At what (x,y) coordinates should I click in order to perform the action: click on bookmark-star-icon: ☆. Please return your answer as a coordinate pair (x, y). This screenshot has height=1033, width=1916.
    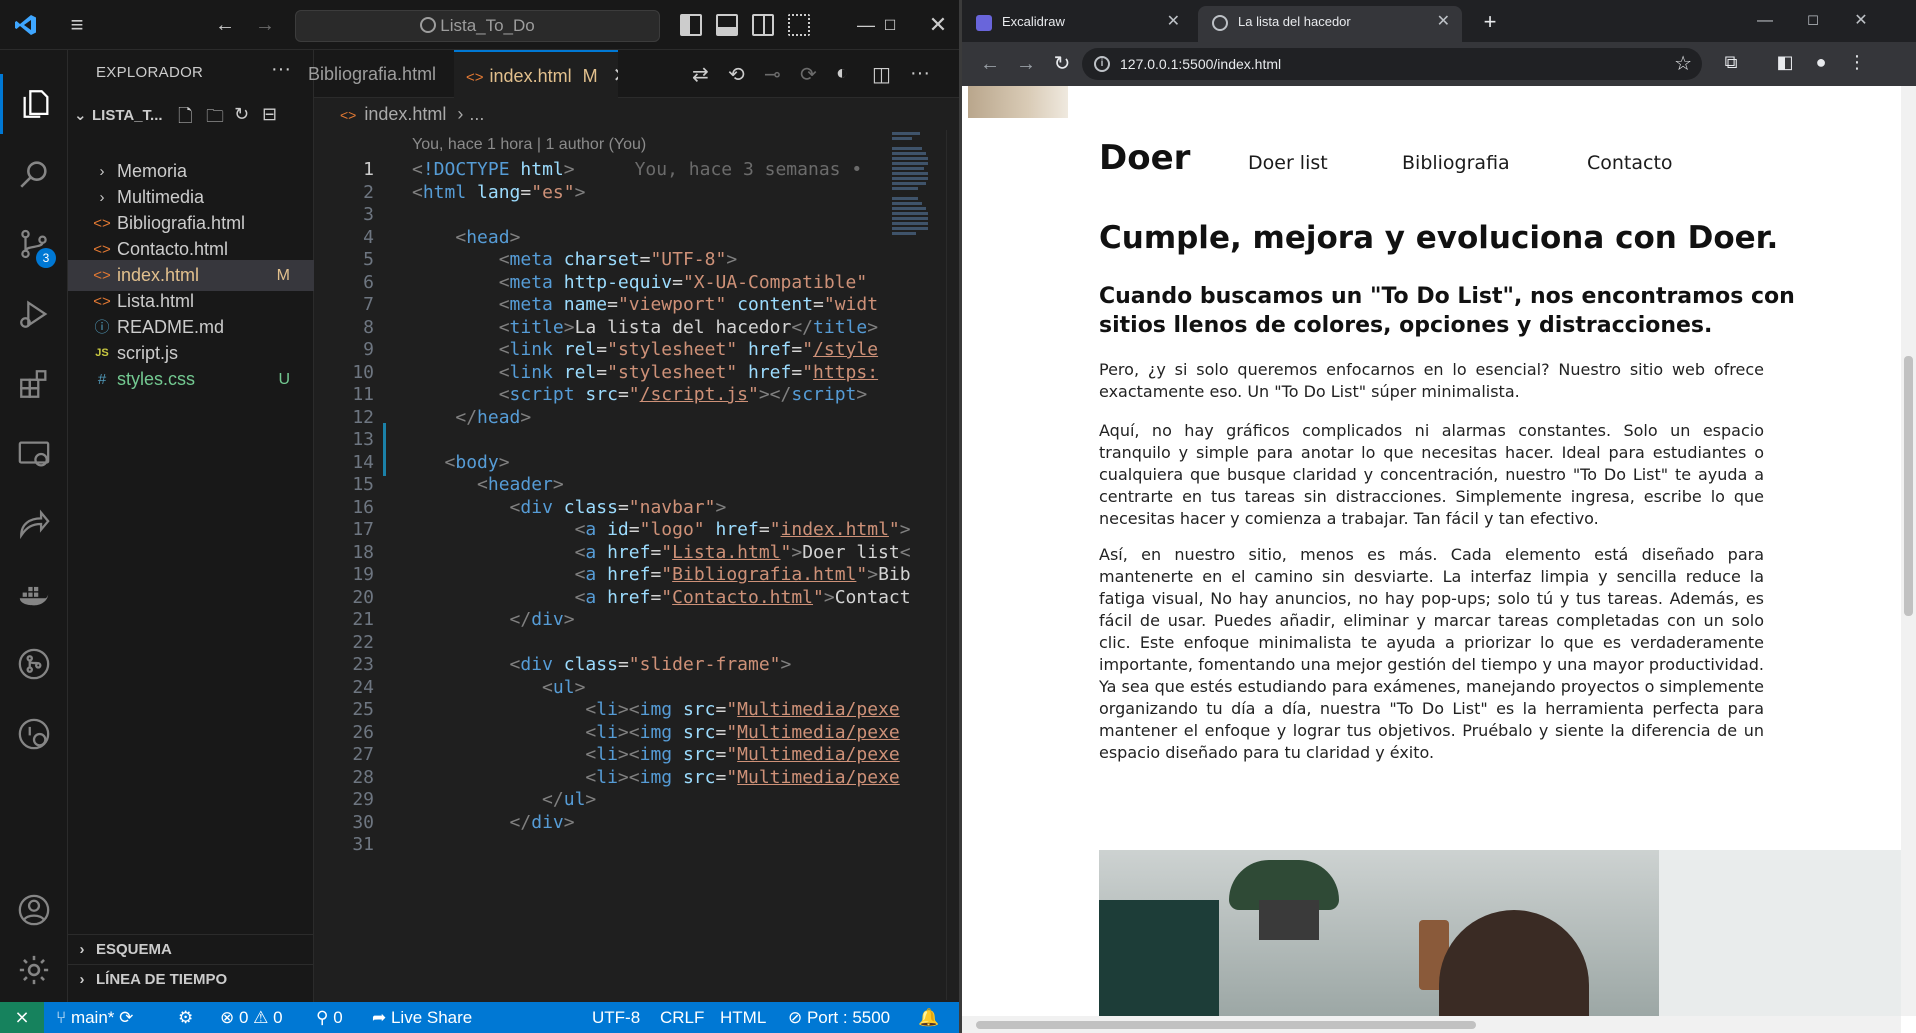
    Looking at the image, I should click on (1683, 64).